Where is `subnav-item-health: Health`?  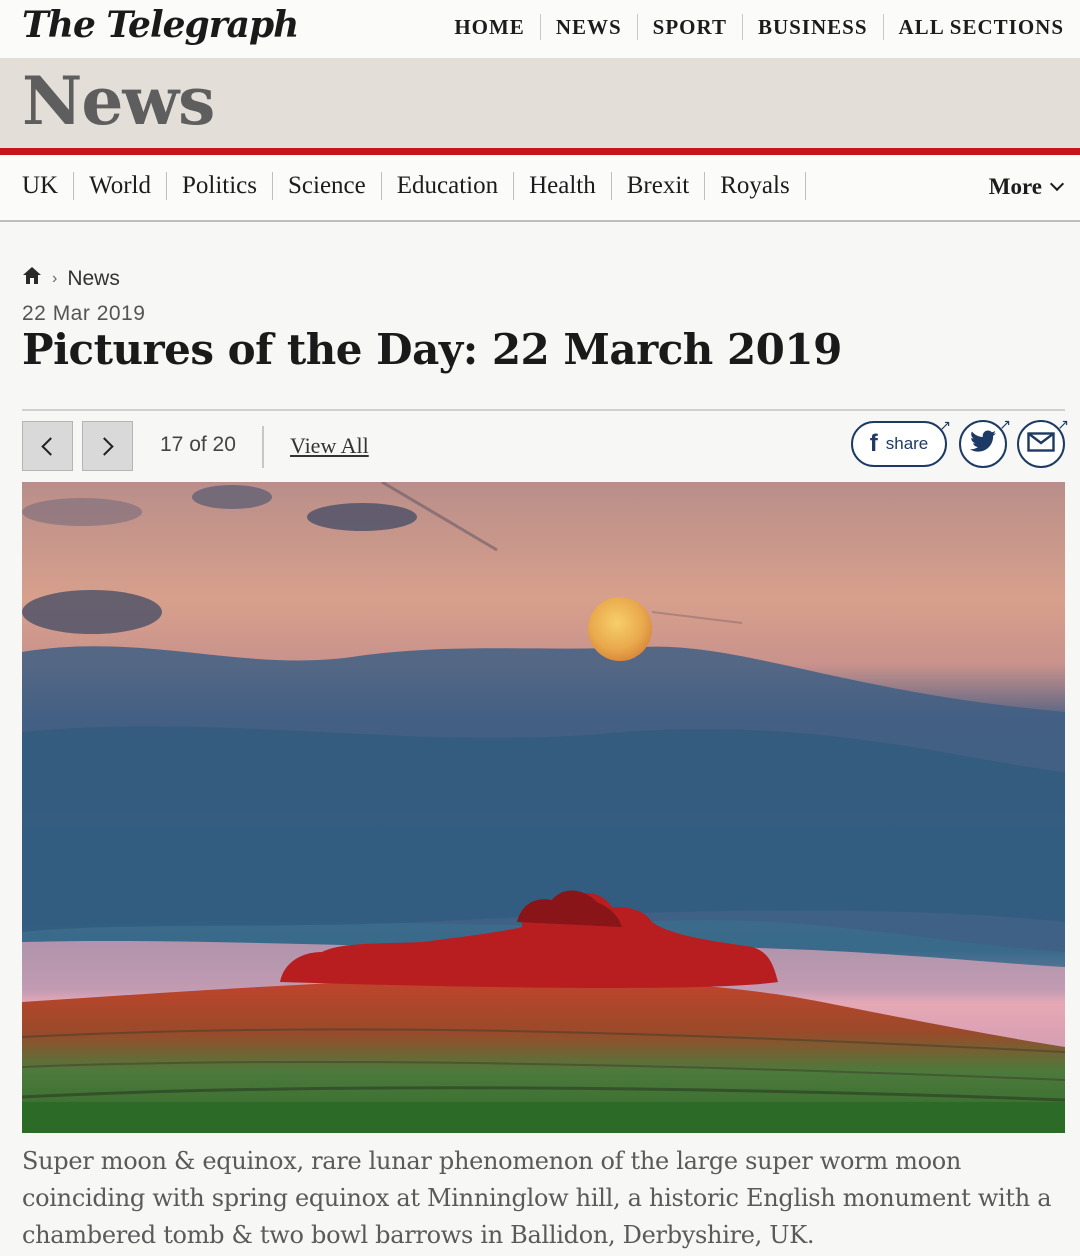
subnav-item-health: Health is located at coordinates (563, 186).